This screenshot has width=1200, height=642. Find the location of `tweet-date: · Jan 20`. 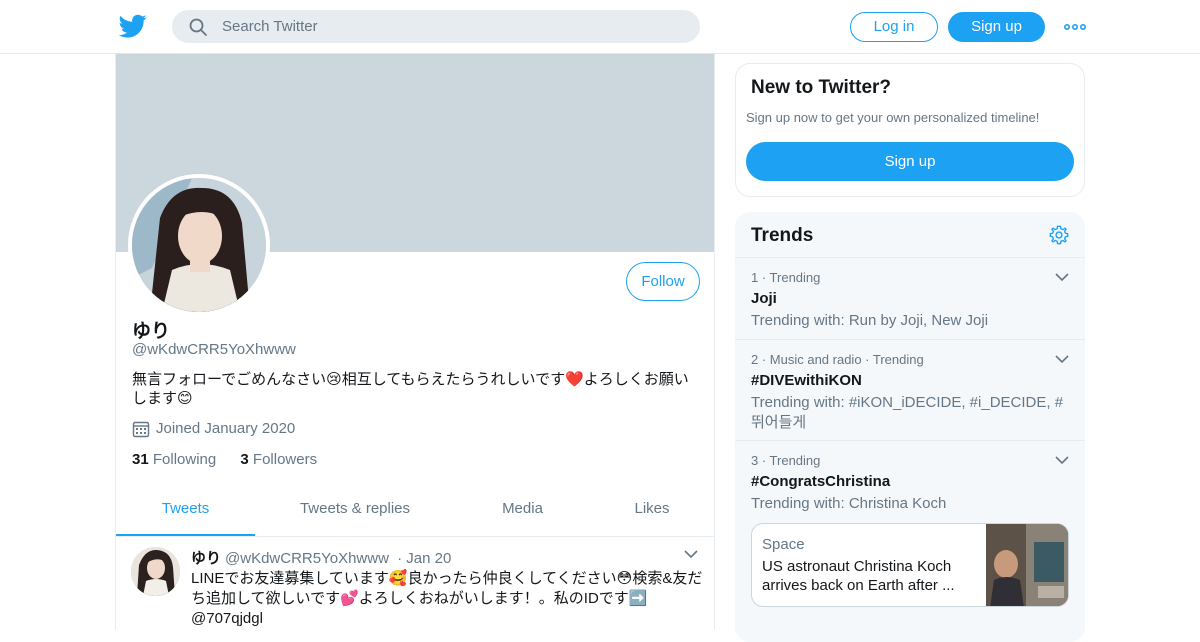

tweet-date: · Jan 20 is located at coordinates (424, 558).